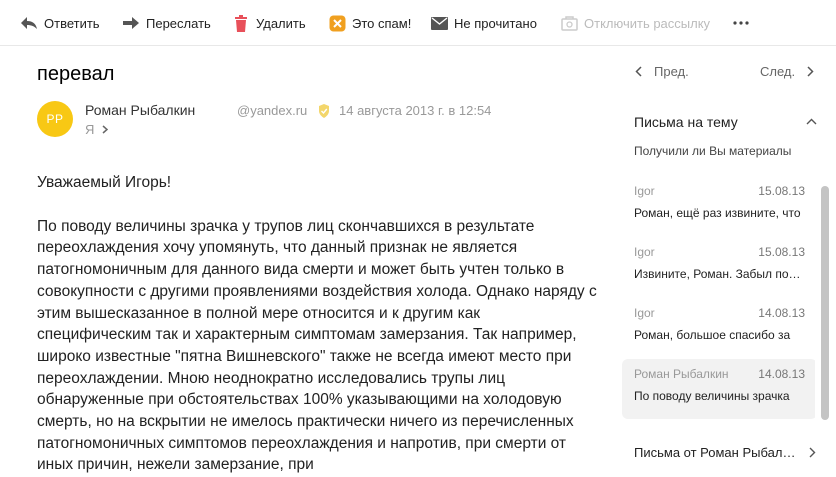  Describe the element at coordinates (569, 23) in the screenshot. I see `unsubscribe-icon` at that location.